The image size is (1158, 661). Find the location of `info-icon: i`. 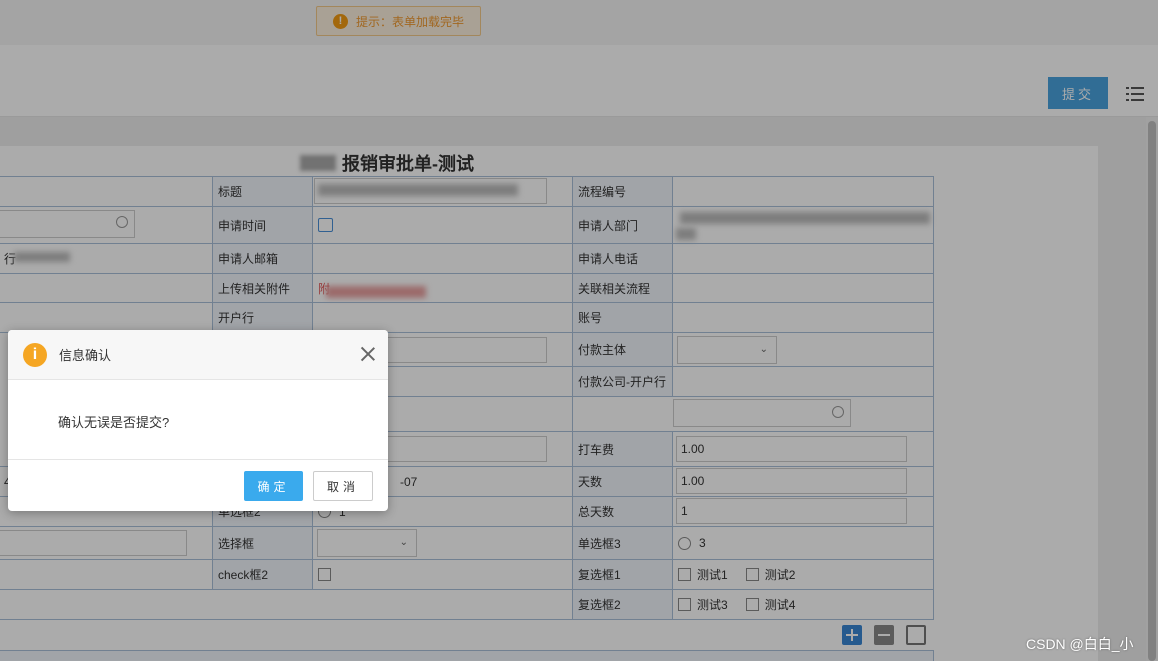

info-icon: i is located at coordinates (35, 354).